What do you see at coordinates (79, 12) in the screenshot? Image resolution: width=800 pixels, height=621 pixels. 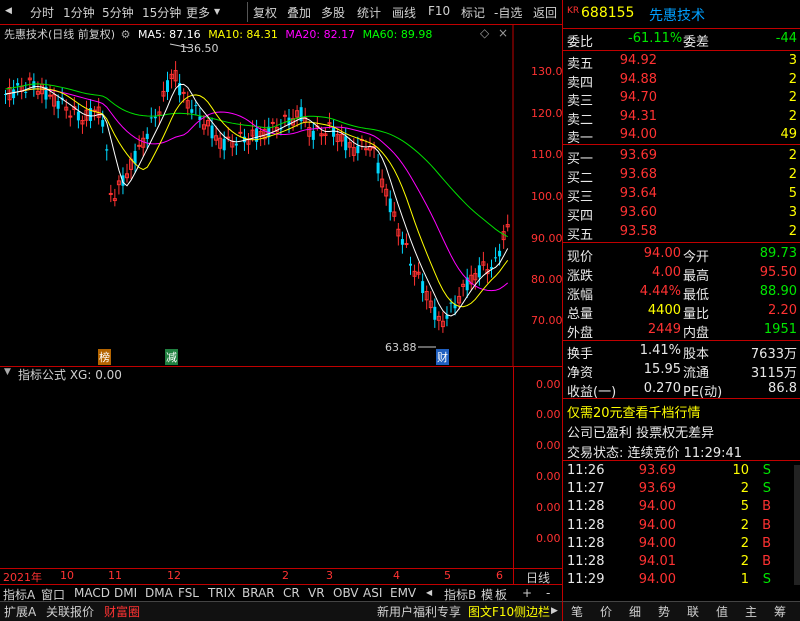 I see `tab-1min: 1分钟` at bounding box center [79, 12].